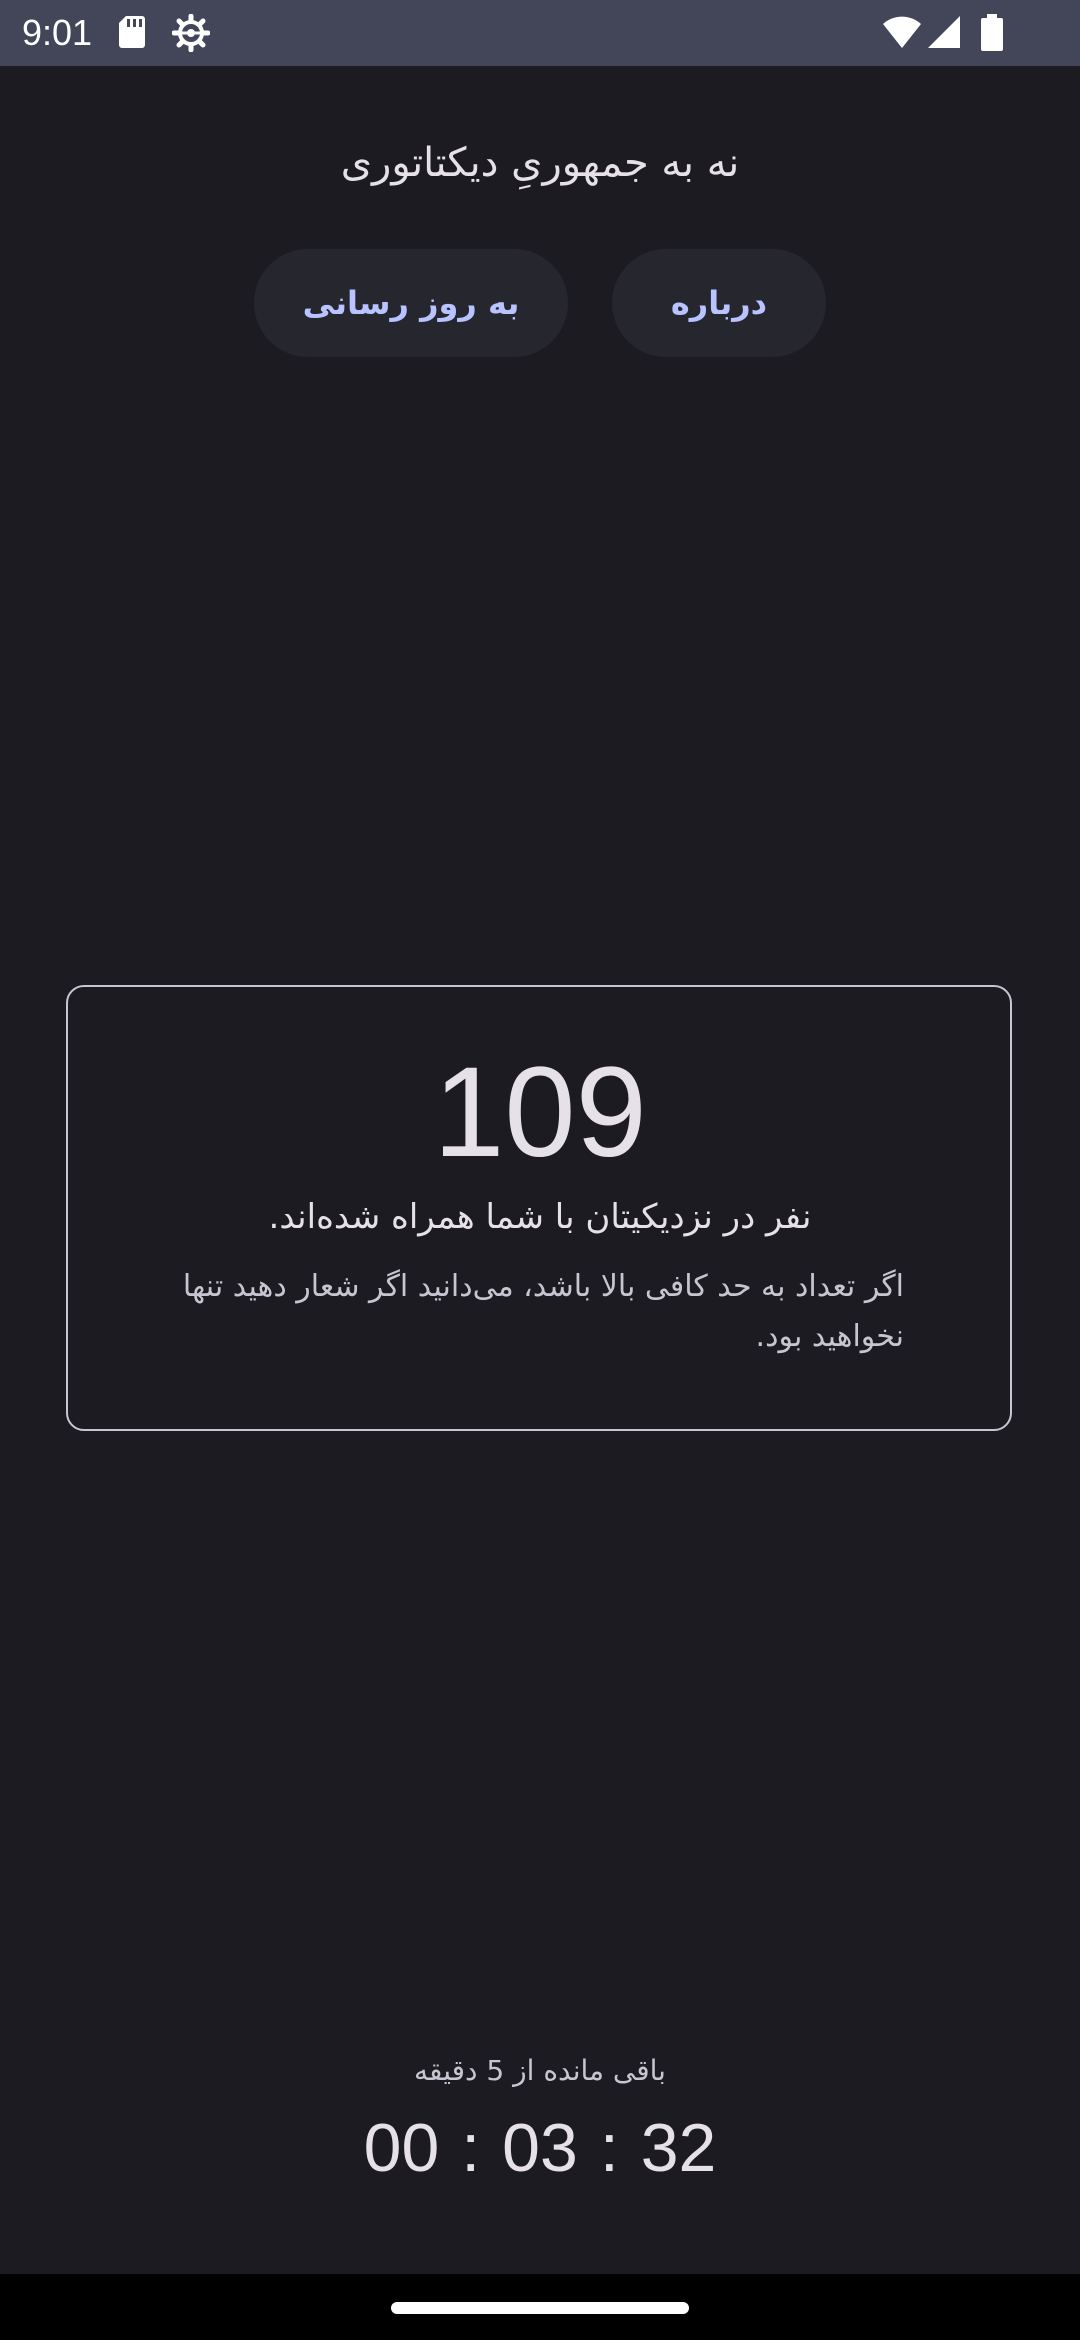 Image resolution: width=1080 pixels, height=2340 pixels. Describe the element at coordinates (540, 2308) in the screenshot. I see `home-gesture-handle` at that location.